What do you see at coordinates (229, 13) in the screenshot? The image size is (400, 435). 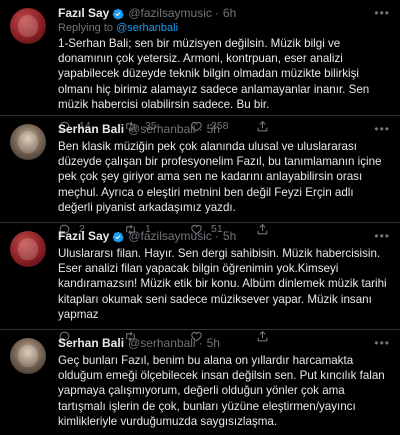 I see `timestamp: 6h` at bounding box center [229, 13].